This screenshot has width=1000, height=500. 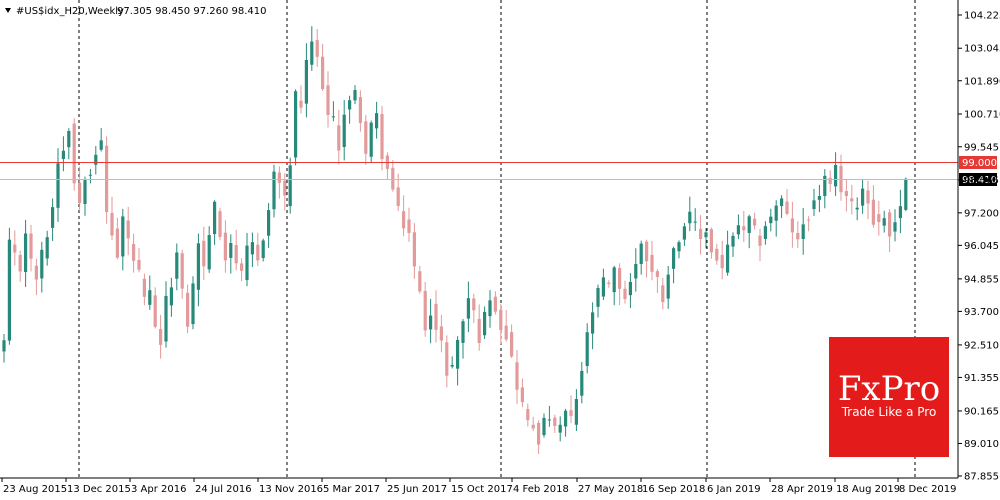 I want to click on y-tick-label: 92.510, so click(x=981, y=345).